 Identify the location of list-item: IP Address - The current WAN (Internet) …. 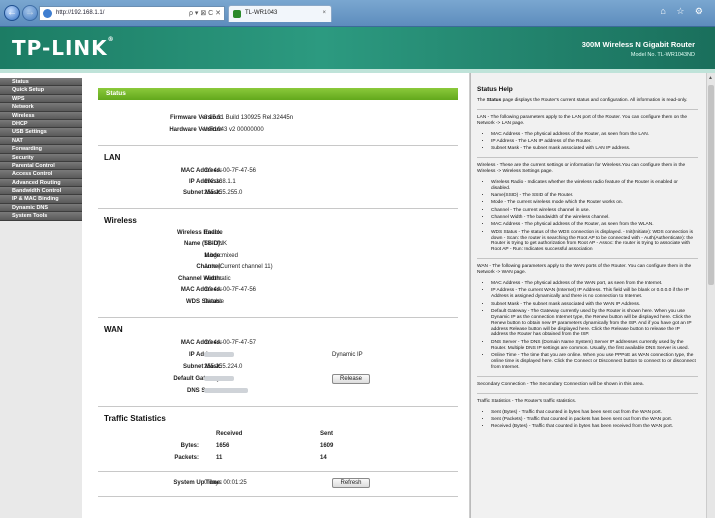
(594, 294).